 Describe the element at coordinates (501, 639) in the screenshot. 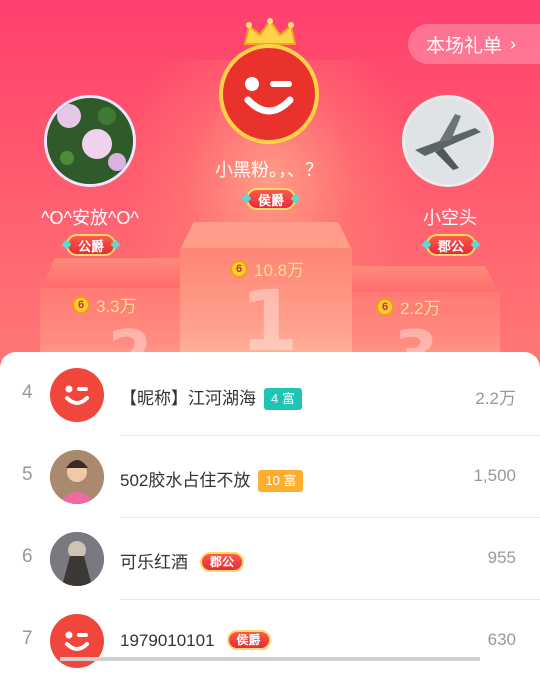

I see `contribution-value: 630` at that location.